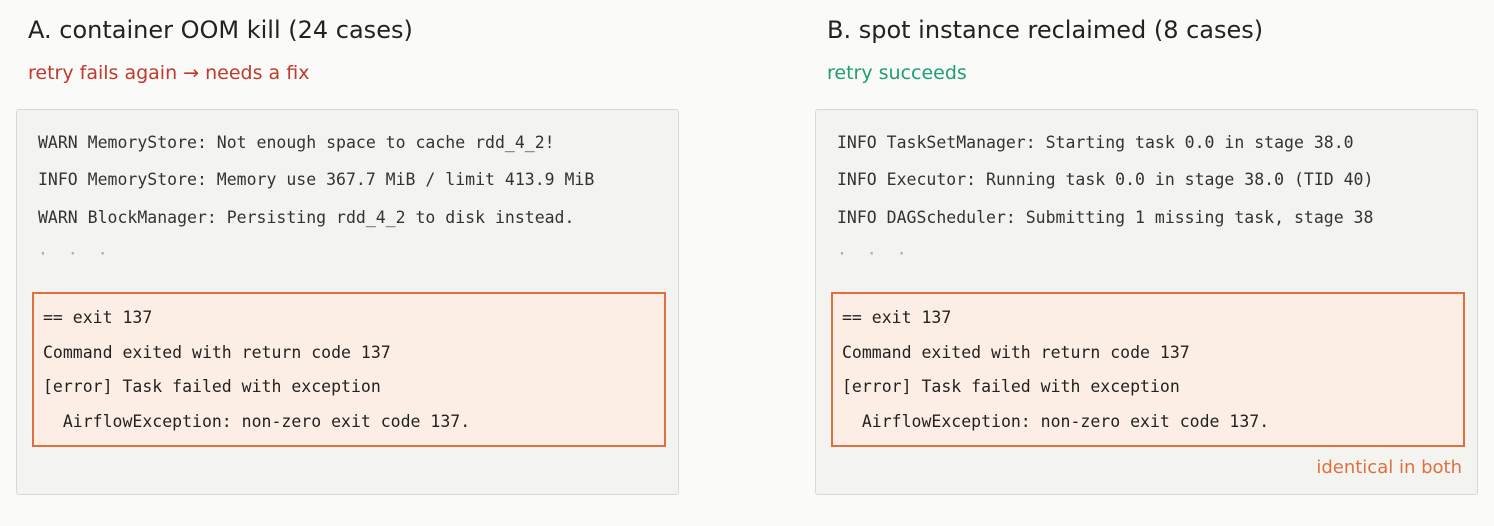 The height and width of the screenshot is (526, 1494). I want to click on panel-title: B. spot instance reclaimed (8 cases), so click(1045, 30).